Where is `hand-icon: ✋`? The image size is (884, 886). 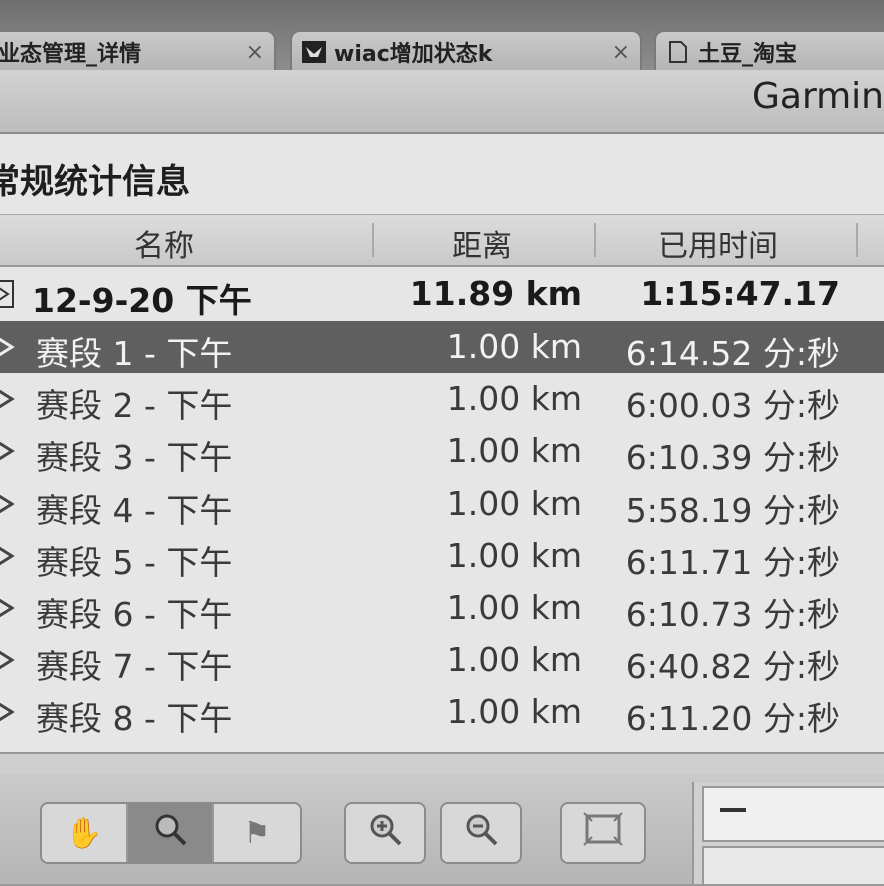 hand-icon: ✋ is located at coordinates (84, 833).